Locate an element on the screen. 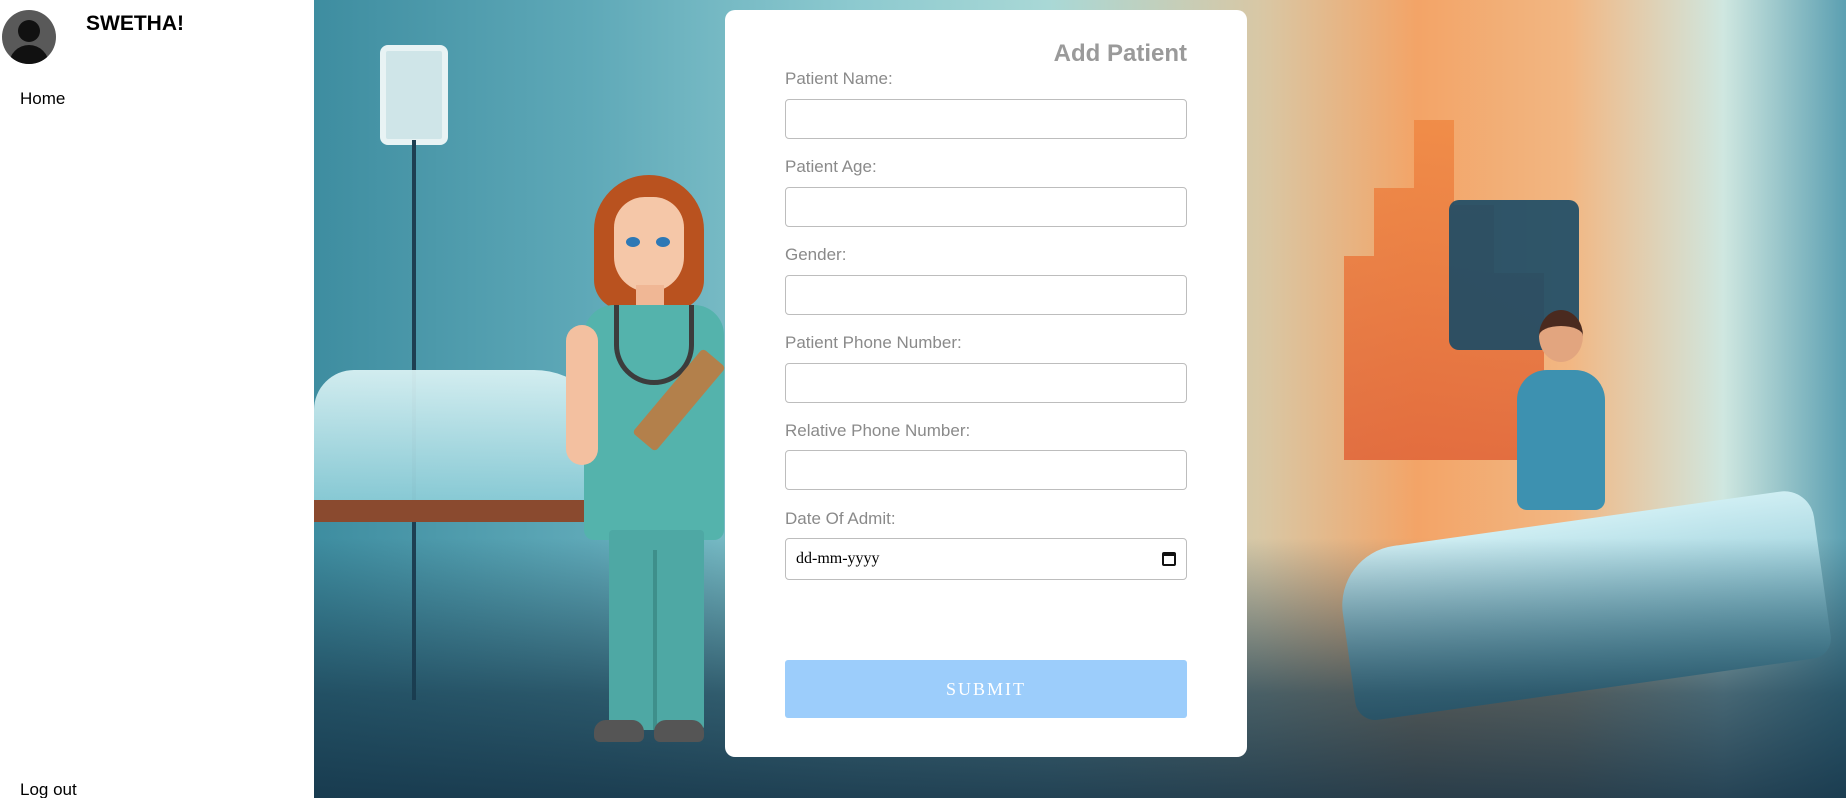  nav-home-link: Home is located at coordinates (42, 99).